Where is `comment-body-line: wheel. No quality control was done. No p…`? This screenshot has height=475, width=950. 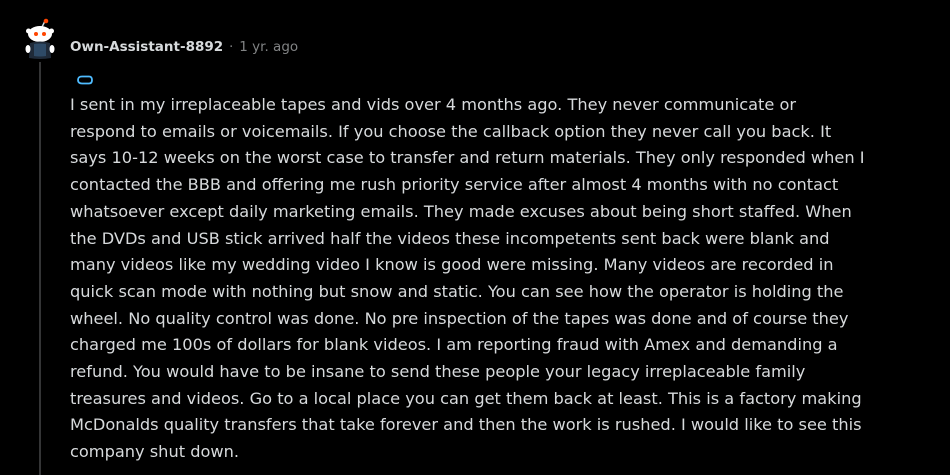 comment-body-line: wheel. No quality control was done. No p… is located at coordinates (459, 318).